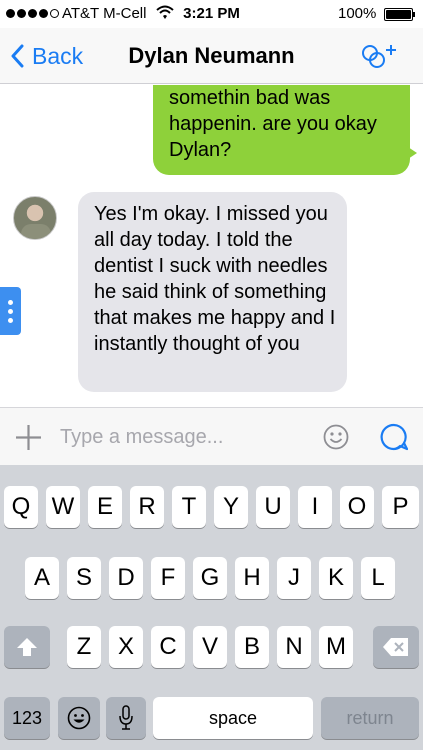 The image size is (423, 750). I want to click on key-s: S, so click(84, 578).